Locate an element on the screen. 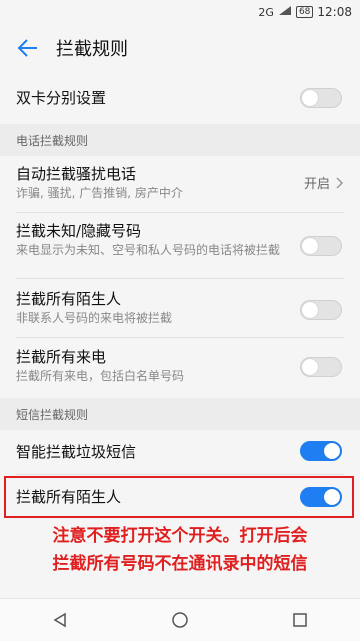 This screenshot has height=641, width=360. sms-rules-header: 短信拦截规则 is located at coordinates (180, 414).